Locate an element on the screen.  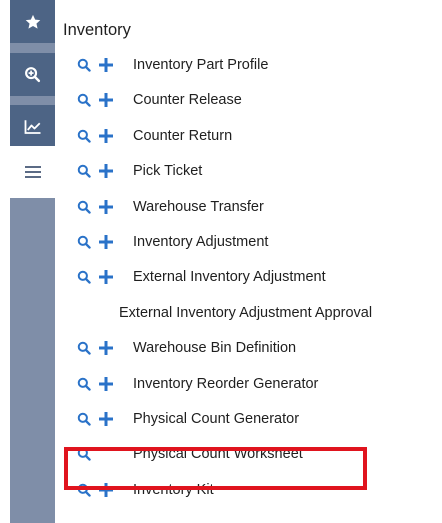
menu-title: Inventory is located at coordinates (97, 30).